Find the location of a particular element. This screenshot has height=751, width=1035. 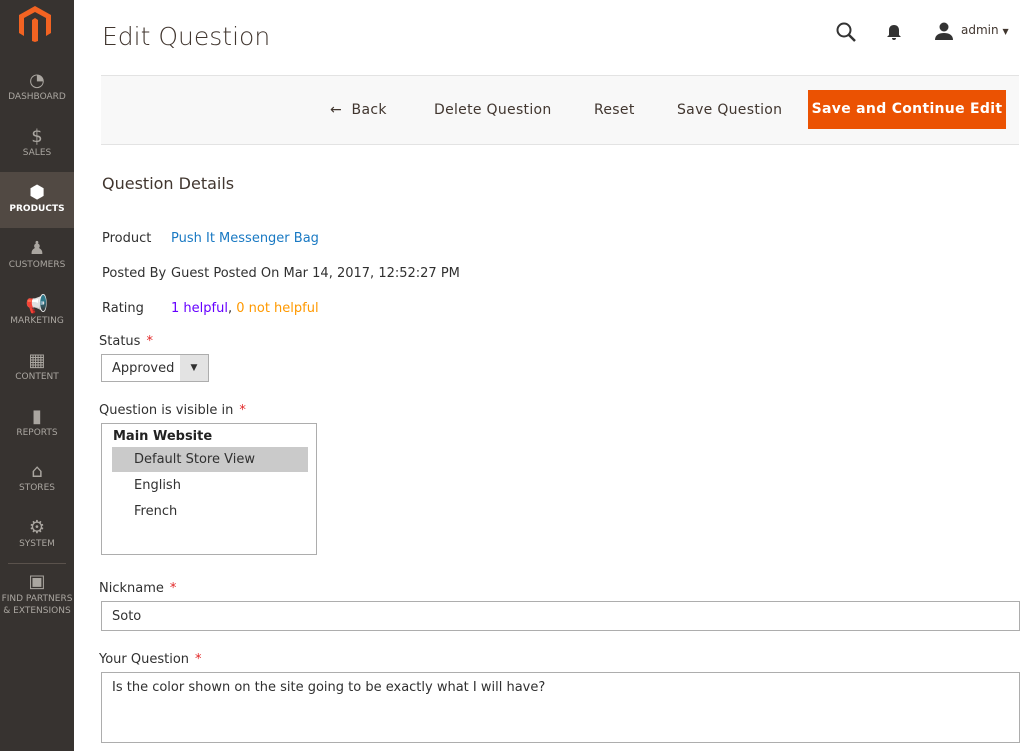

sidebar-item-customers: ♟ CUSTOMERS is located at coordinates (37, 256).